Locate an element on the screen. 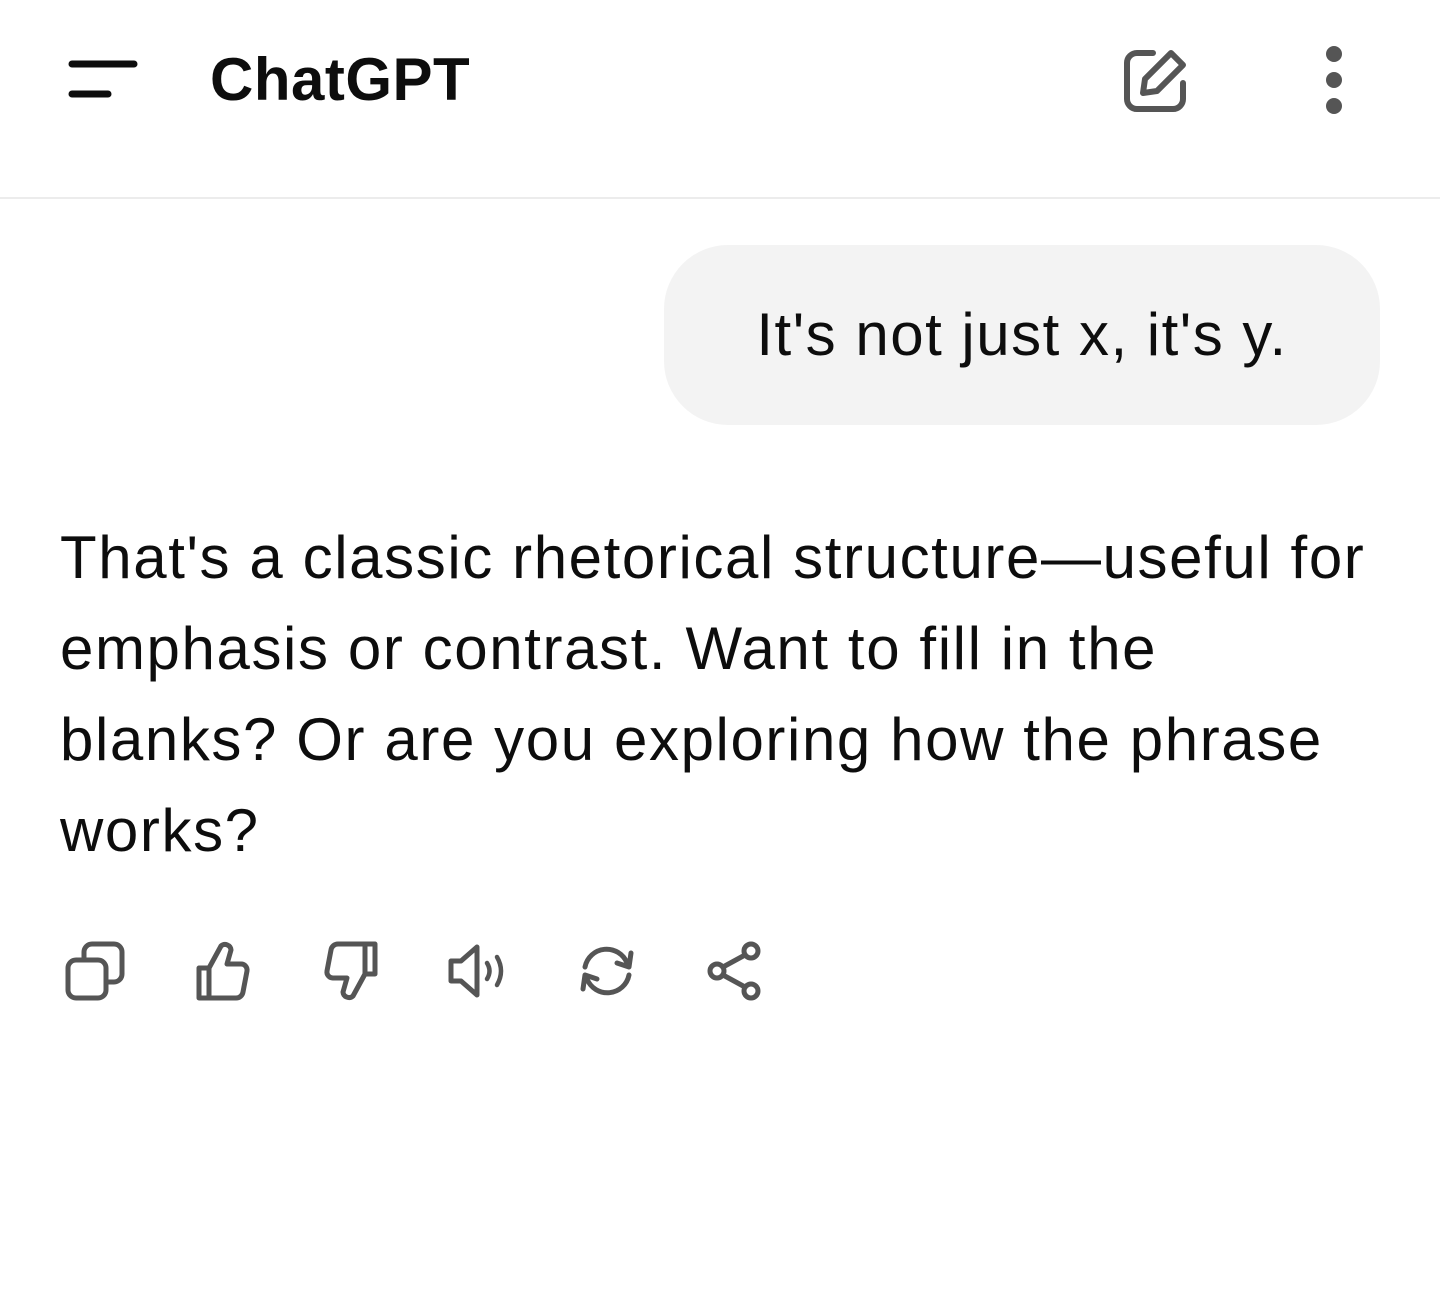 This screenshot has width=1440, height=1298. share-icon is located at coordinates (734, 971).